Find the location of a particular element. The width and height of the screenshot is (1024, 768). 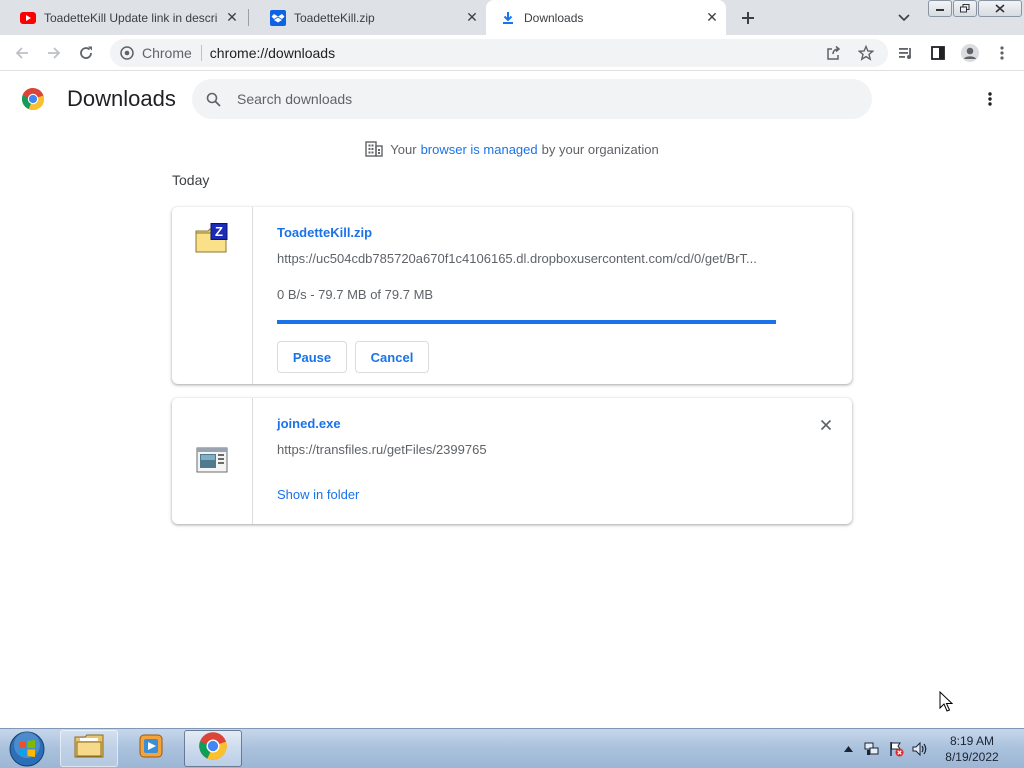

show-in-folder-link: Show in folder is located at coordinates (318, 494).